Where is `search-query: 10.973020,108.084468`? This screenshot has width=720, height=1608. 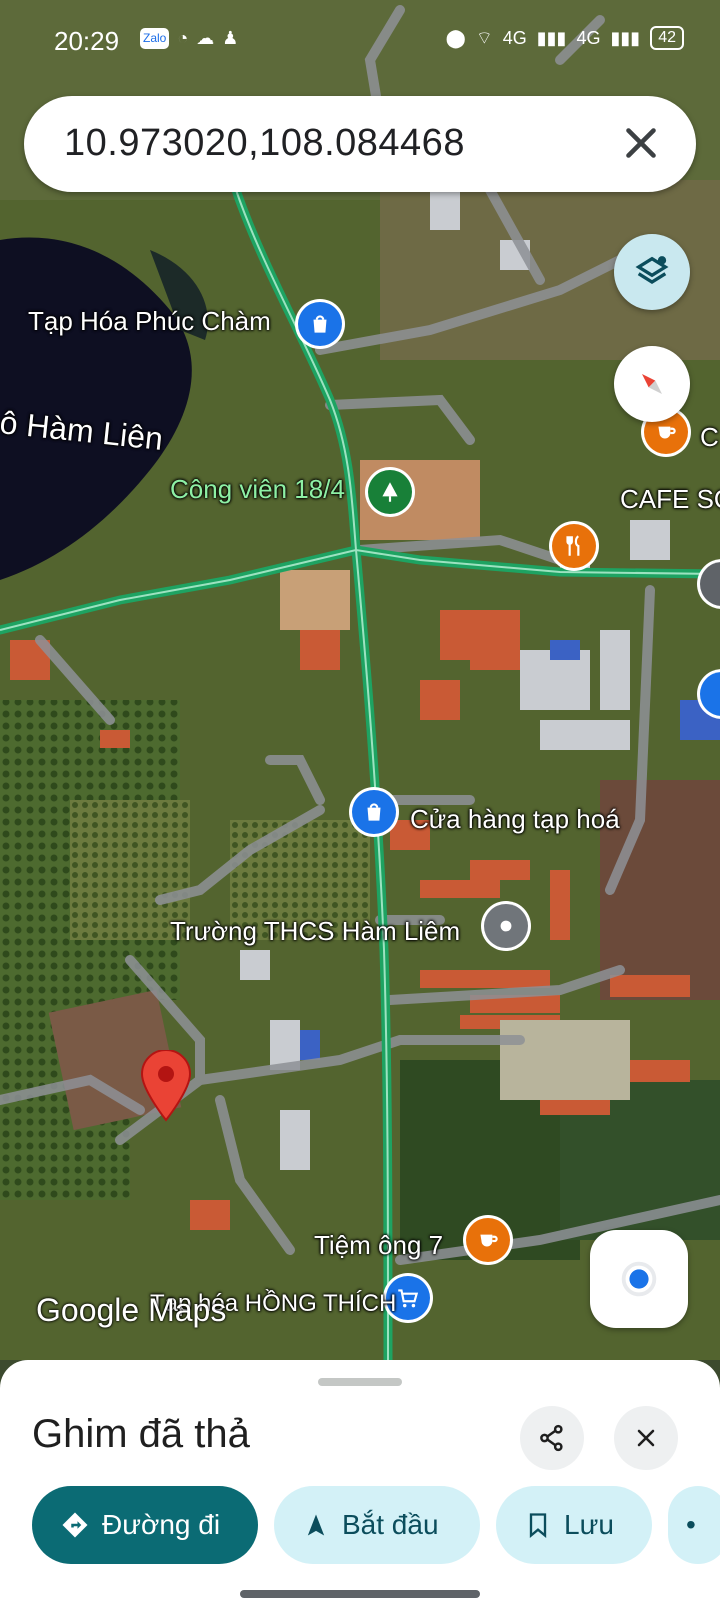
search-query: 10.973020,108.084468 is located at coordinates (264, 143).